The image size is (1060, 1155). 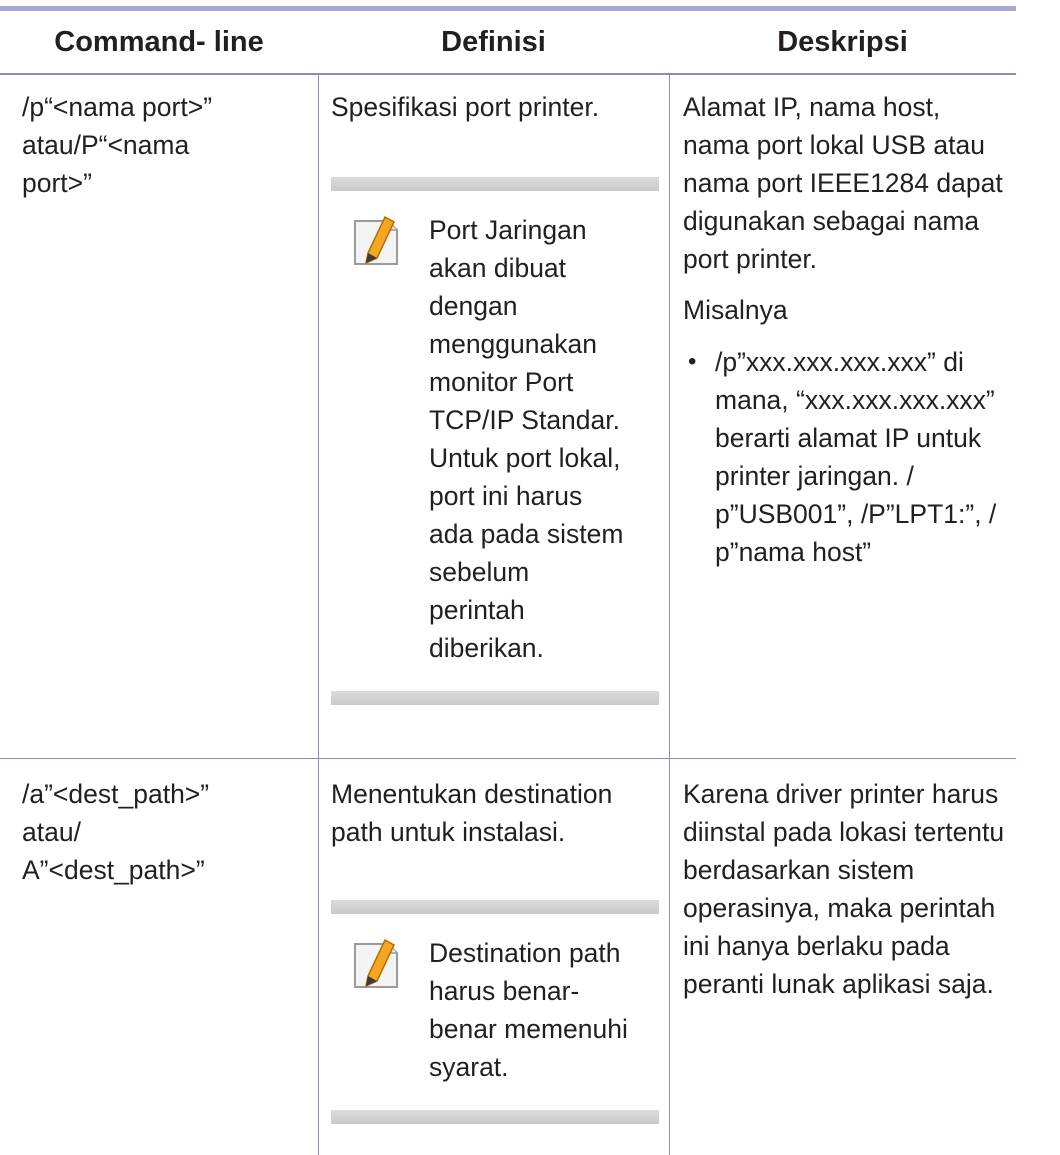 I want to click on description-line: berdasarkan sistem, so click(x=799, y=870).